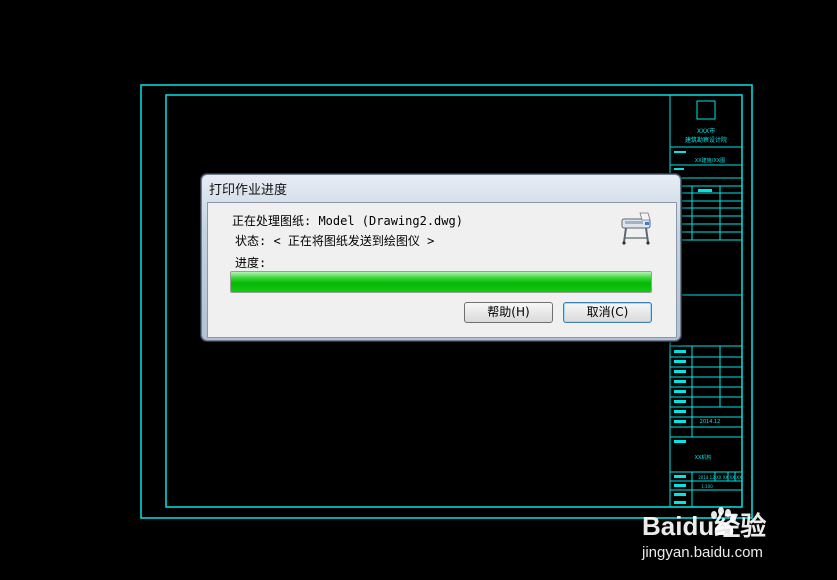 Image resolution: width=837 pixels, height=580 pixels. What do you see at coordinates (636, 228) in the screenshot?
I see `plotter-icon` at bounding box center [636, 228].